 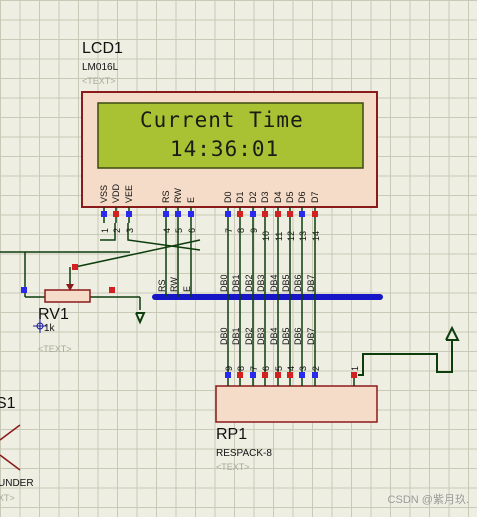 I want to click on lcd-pin-name-d3: D3, so click(x=265, y=197).